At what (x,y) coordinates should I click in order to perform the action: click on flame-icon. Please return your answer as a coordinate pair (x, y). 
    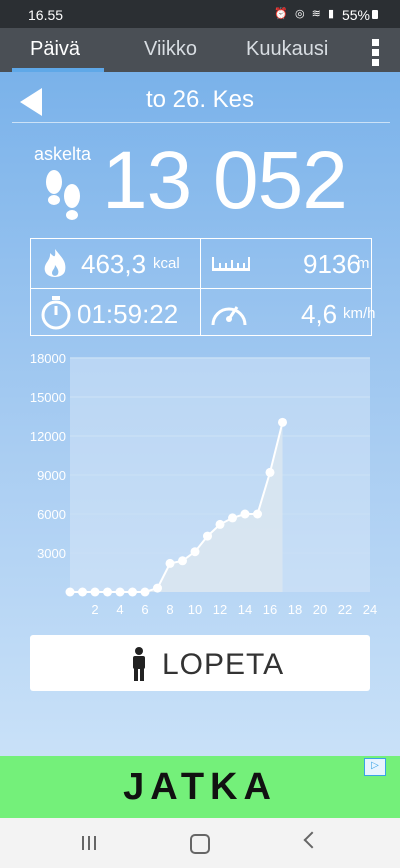
    Looking at the image, I should click on (55, 263).